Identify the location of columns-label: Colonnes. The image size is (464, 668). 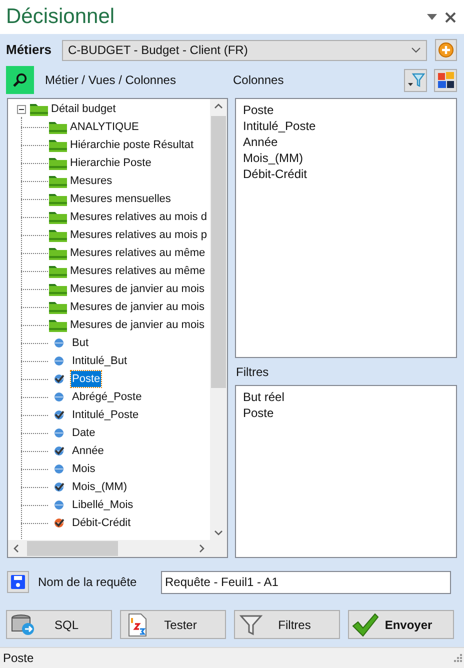
(259, 80).